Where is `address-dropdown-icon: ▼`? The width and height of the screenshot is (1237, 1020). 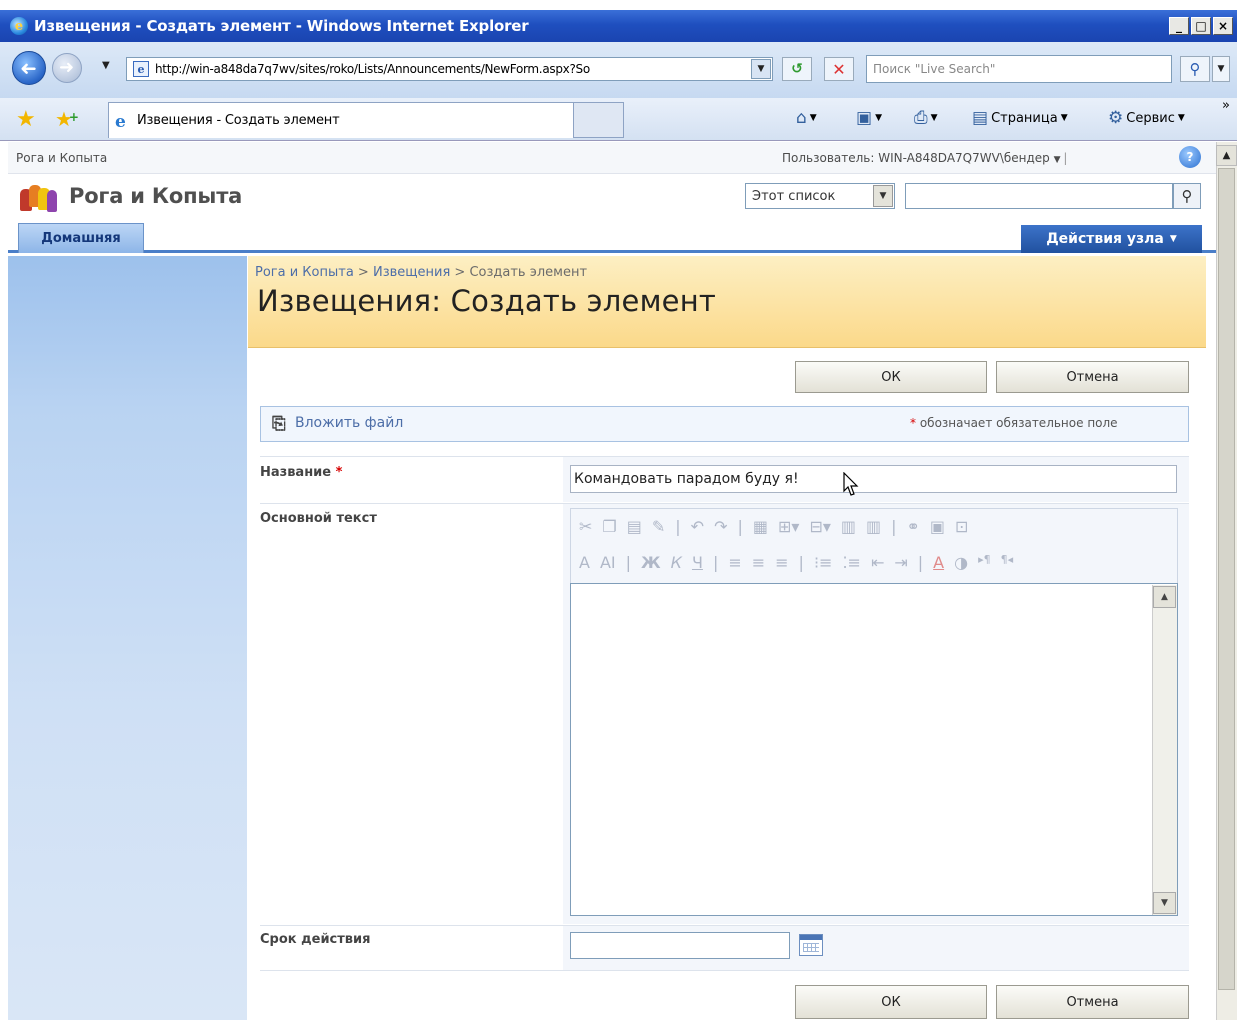
address-dropdown-icon: ▼ is located at coordinates (761, 69).